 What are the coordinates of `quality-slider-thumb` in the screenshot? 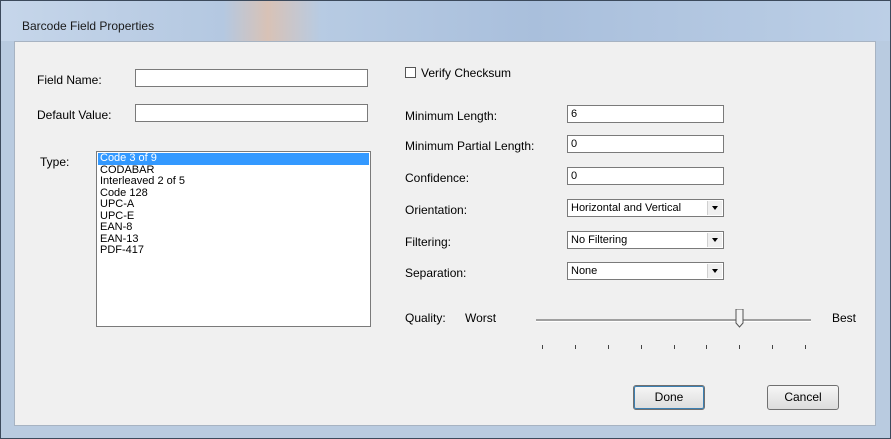 It's located at (739, 318).